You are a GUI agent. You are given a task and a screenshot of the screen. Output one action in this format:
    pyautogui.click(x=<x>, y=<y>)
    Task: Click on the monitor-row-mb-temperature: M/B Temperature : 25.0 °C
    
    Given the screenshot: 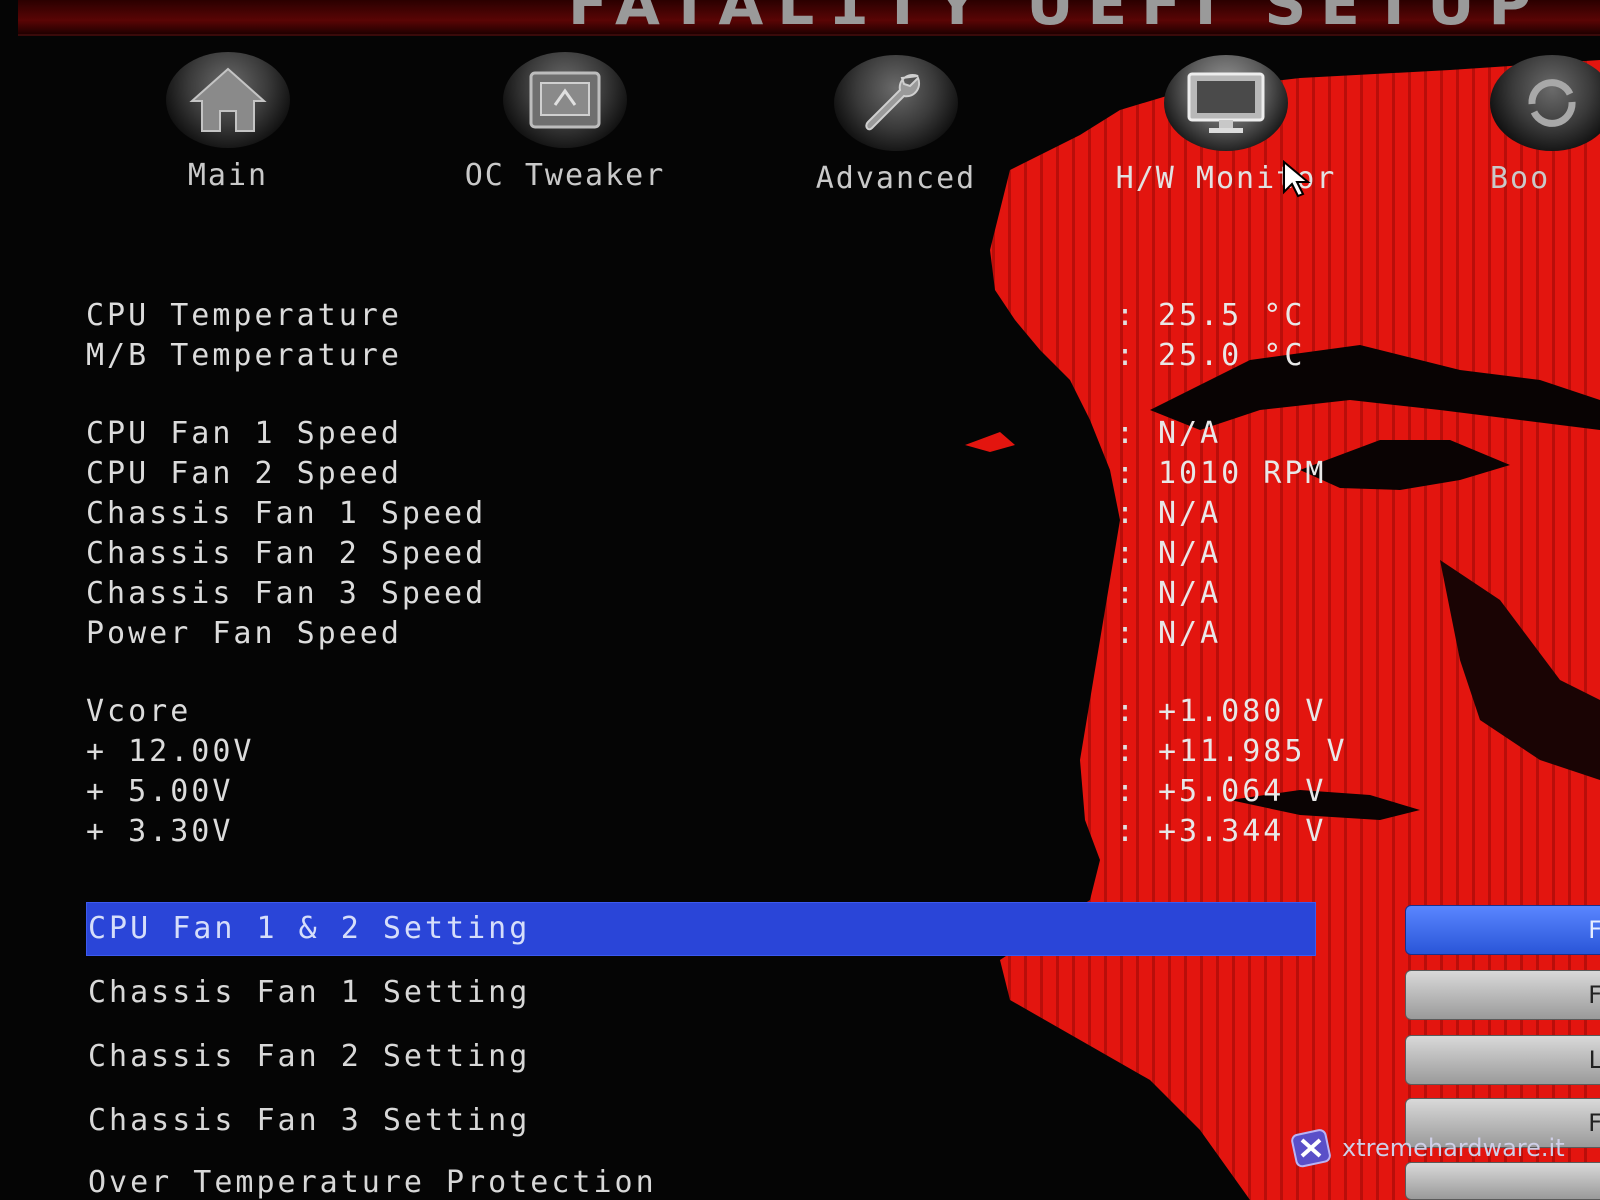 What is the action you would take?
    pyautogui.click(x=736, y=356)
    